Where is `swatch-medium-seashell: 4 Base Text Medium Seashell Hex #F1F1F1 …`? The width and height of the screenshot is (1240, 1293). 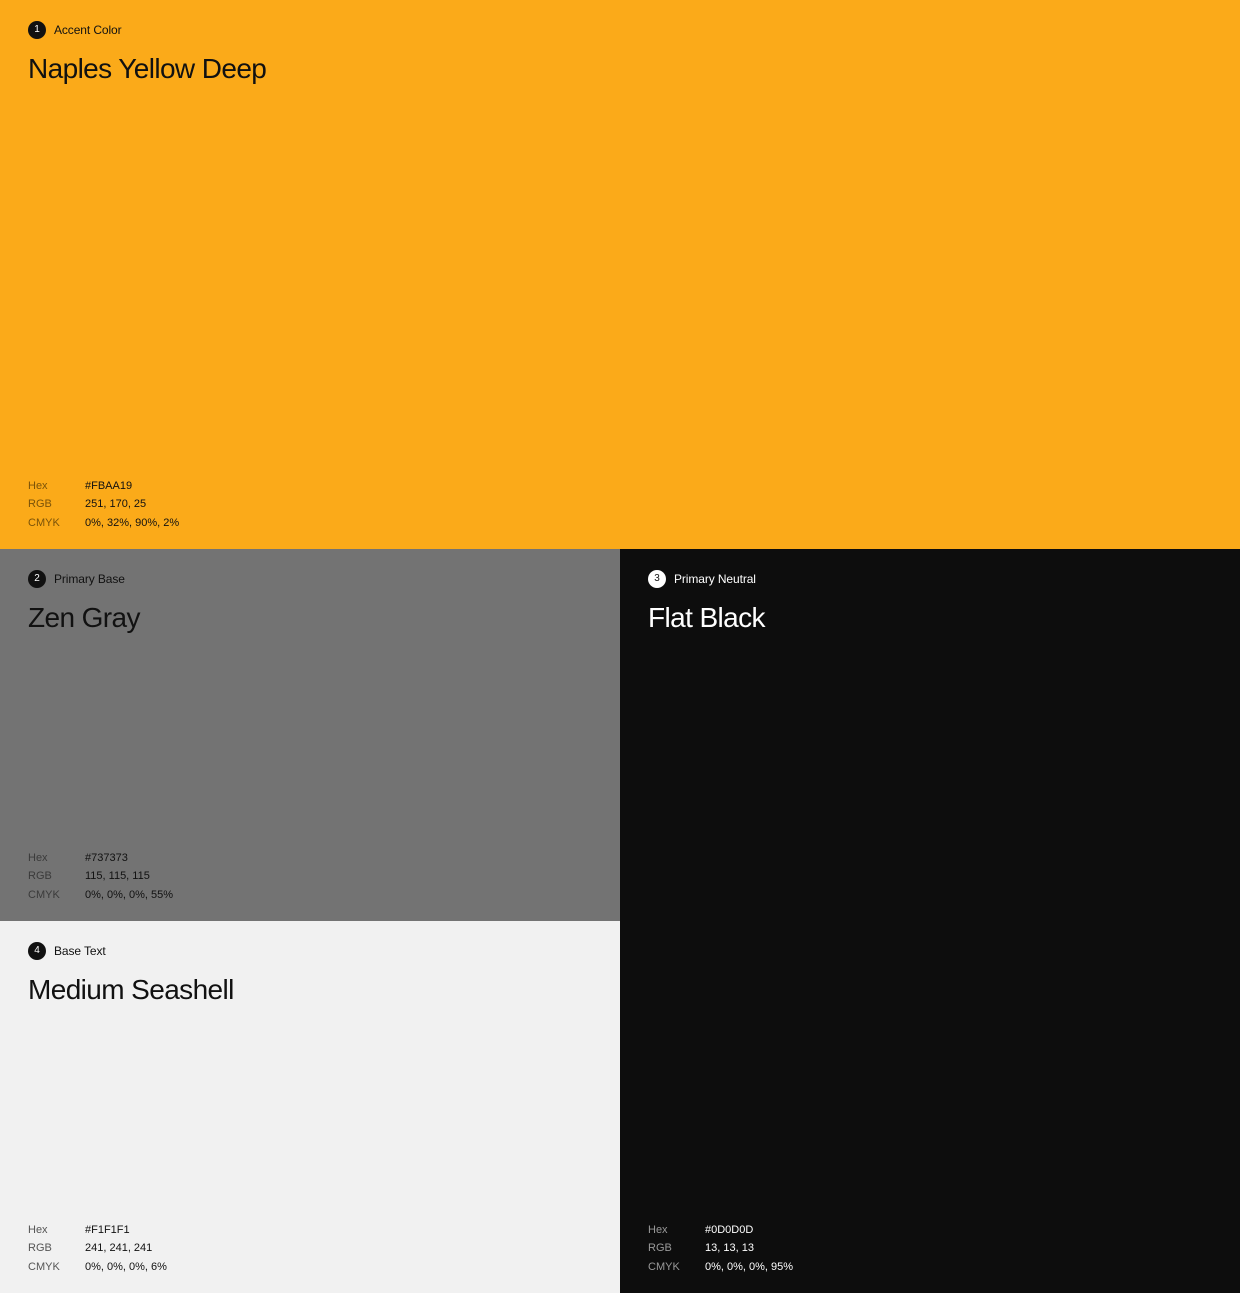
swatch-medium-seashell: 4 Base Text Medium Seashell Hex #F1F1F1 … is located at coordinates (310, 1107).